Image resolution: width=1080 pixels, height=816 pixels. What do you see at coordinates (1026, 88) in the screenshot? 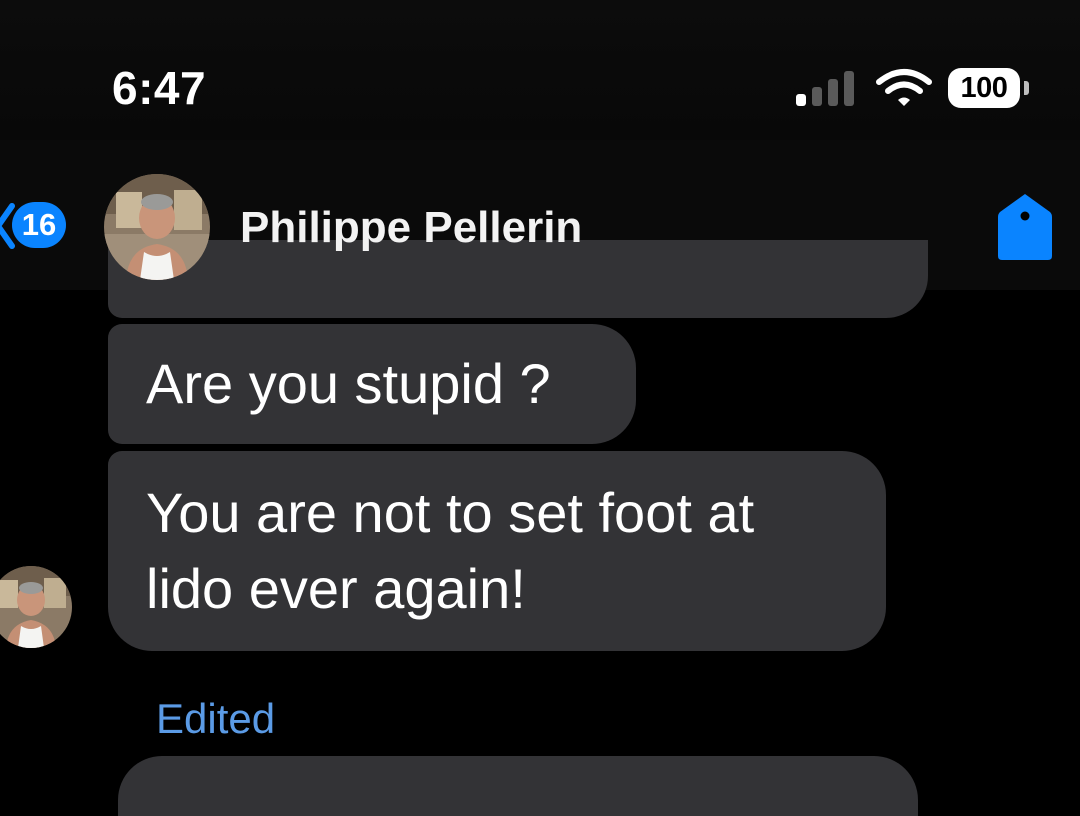
I see `battery-tip` at bounding box center [1026, 88].